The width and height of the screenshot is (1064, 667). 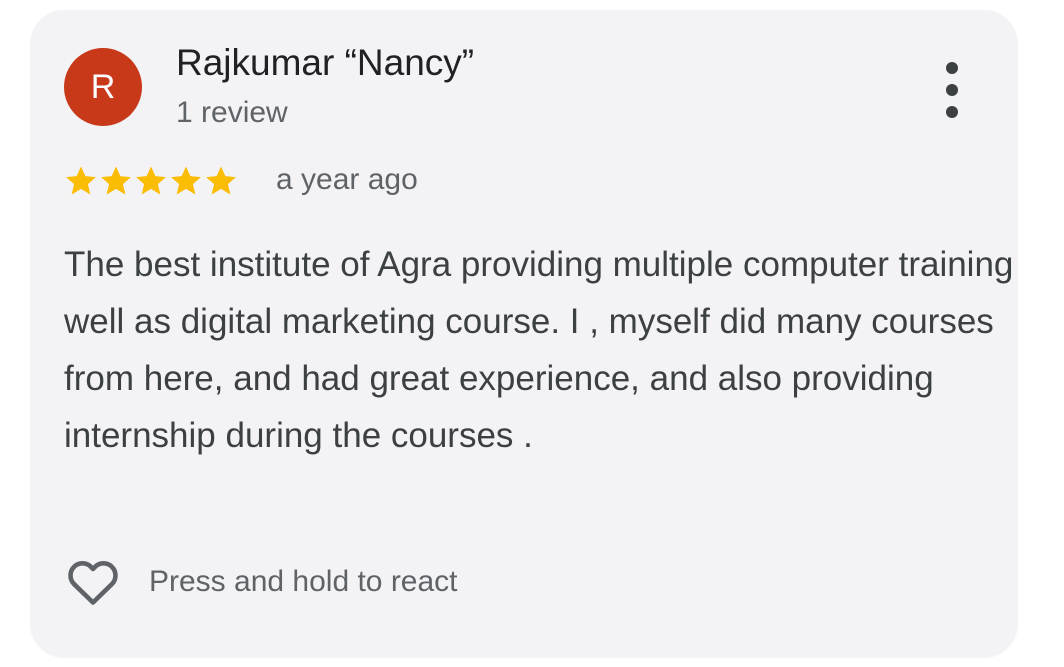 I want to click on reviewer-name: Rajkumar “Nancy”, so click(x=325, y=63).